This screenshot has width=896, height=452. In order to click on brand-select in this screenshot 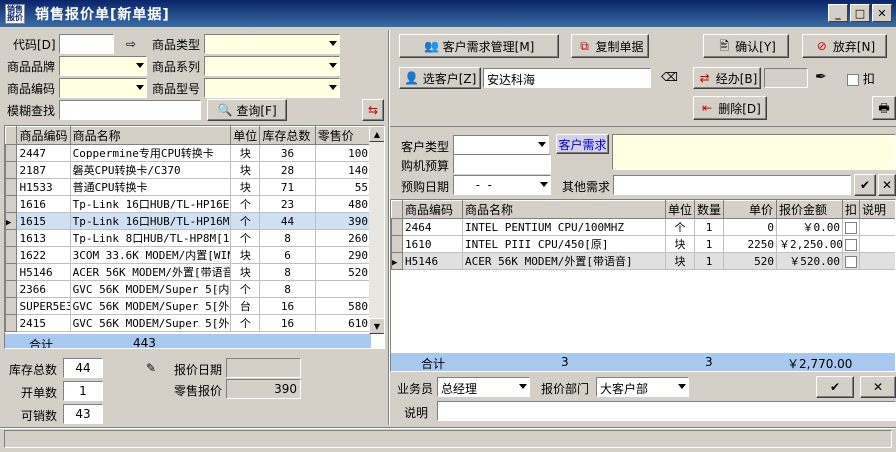, I will do `click(103, 66)`.